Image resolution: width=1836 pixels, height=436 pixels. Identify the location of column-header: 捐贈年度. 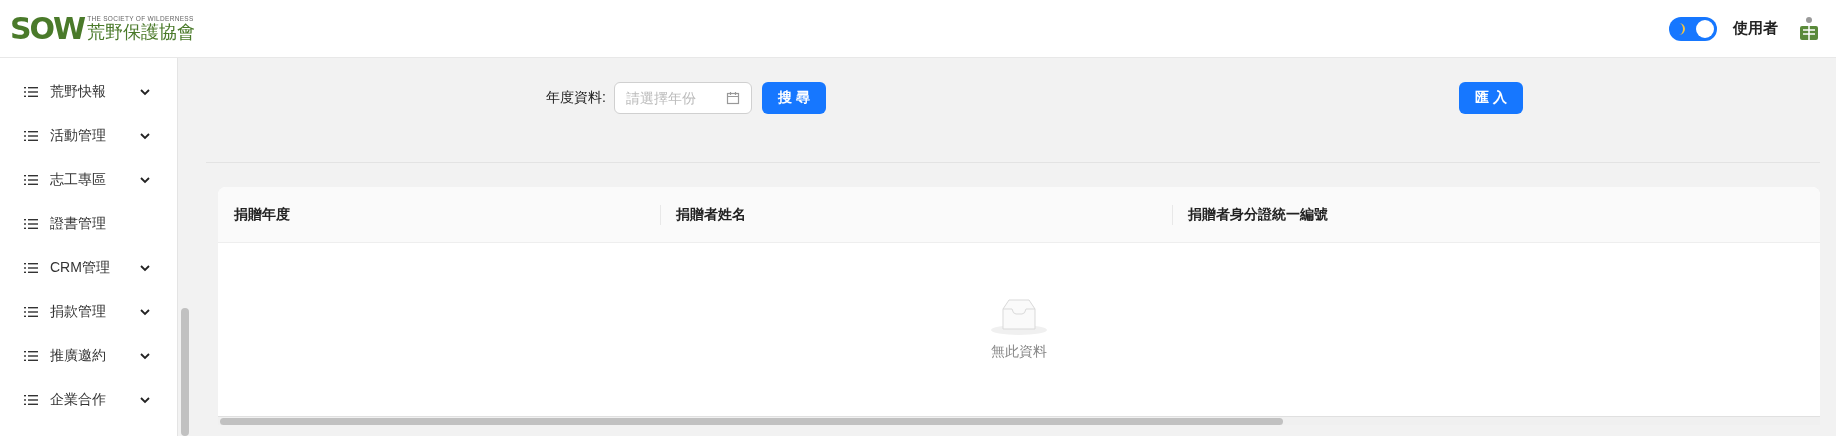
(262, 214).